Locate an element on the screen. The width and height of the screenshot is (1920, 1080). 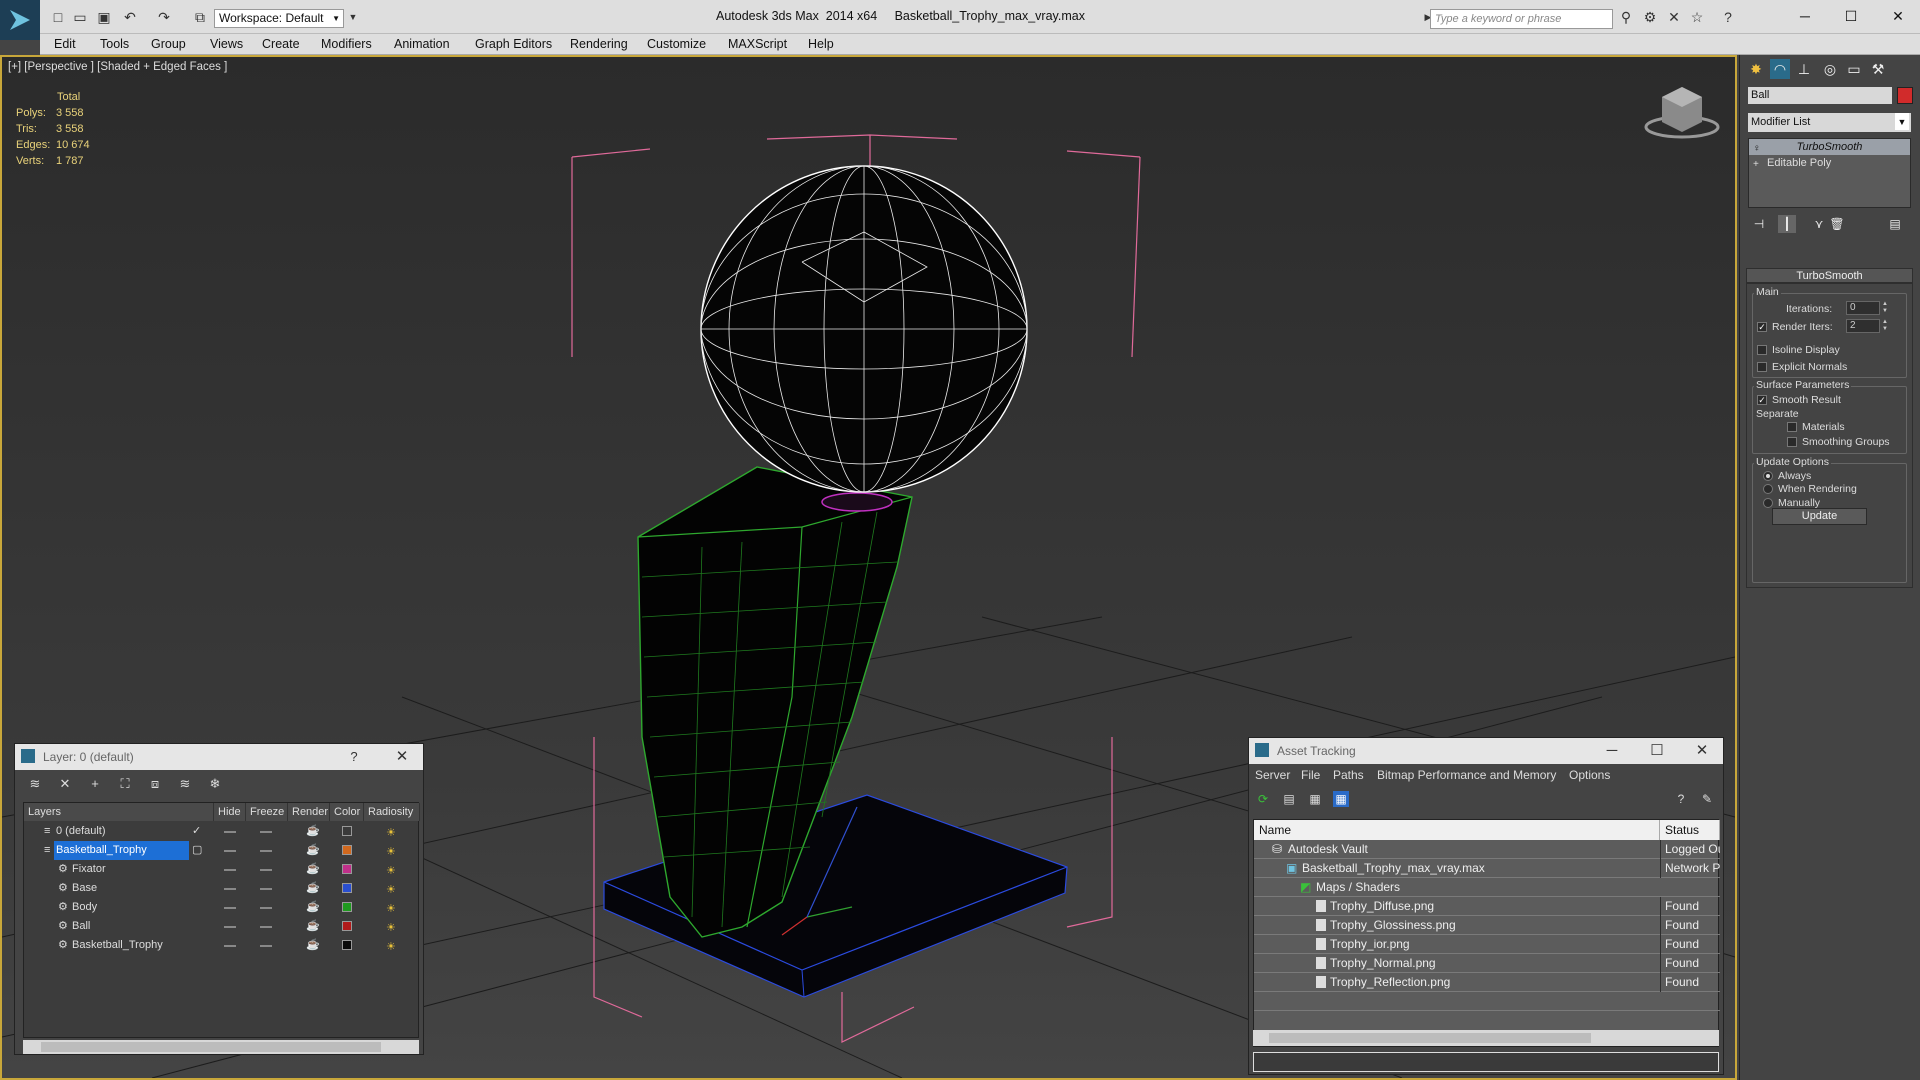
freeze-all-icon: ❄ is located at coordinates (215, 784).